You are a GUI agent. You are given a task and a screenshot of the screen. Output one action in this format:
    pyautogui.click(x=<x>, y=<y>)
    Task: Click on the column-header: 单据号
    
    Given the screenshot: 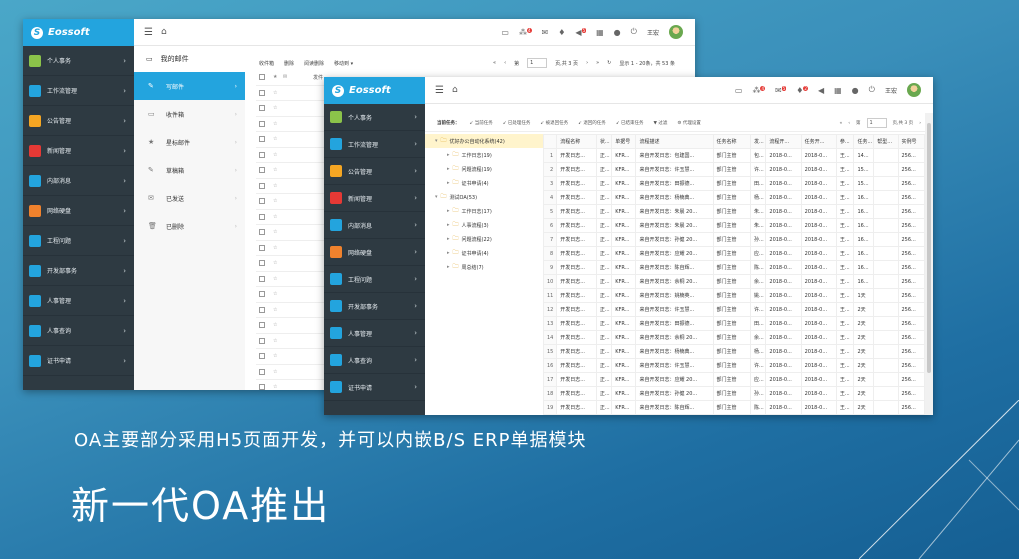 What is the action you would take?
    pyautogui.click(x=624, y=141)
    